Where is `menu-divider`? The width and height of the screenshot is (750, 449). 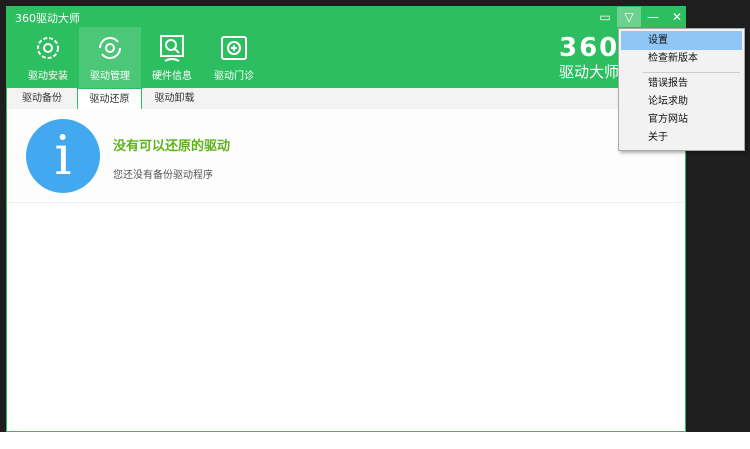 menu-divider is located at coordinates (691, 72).